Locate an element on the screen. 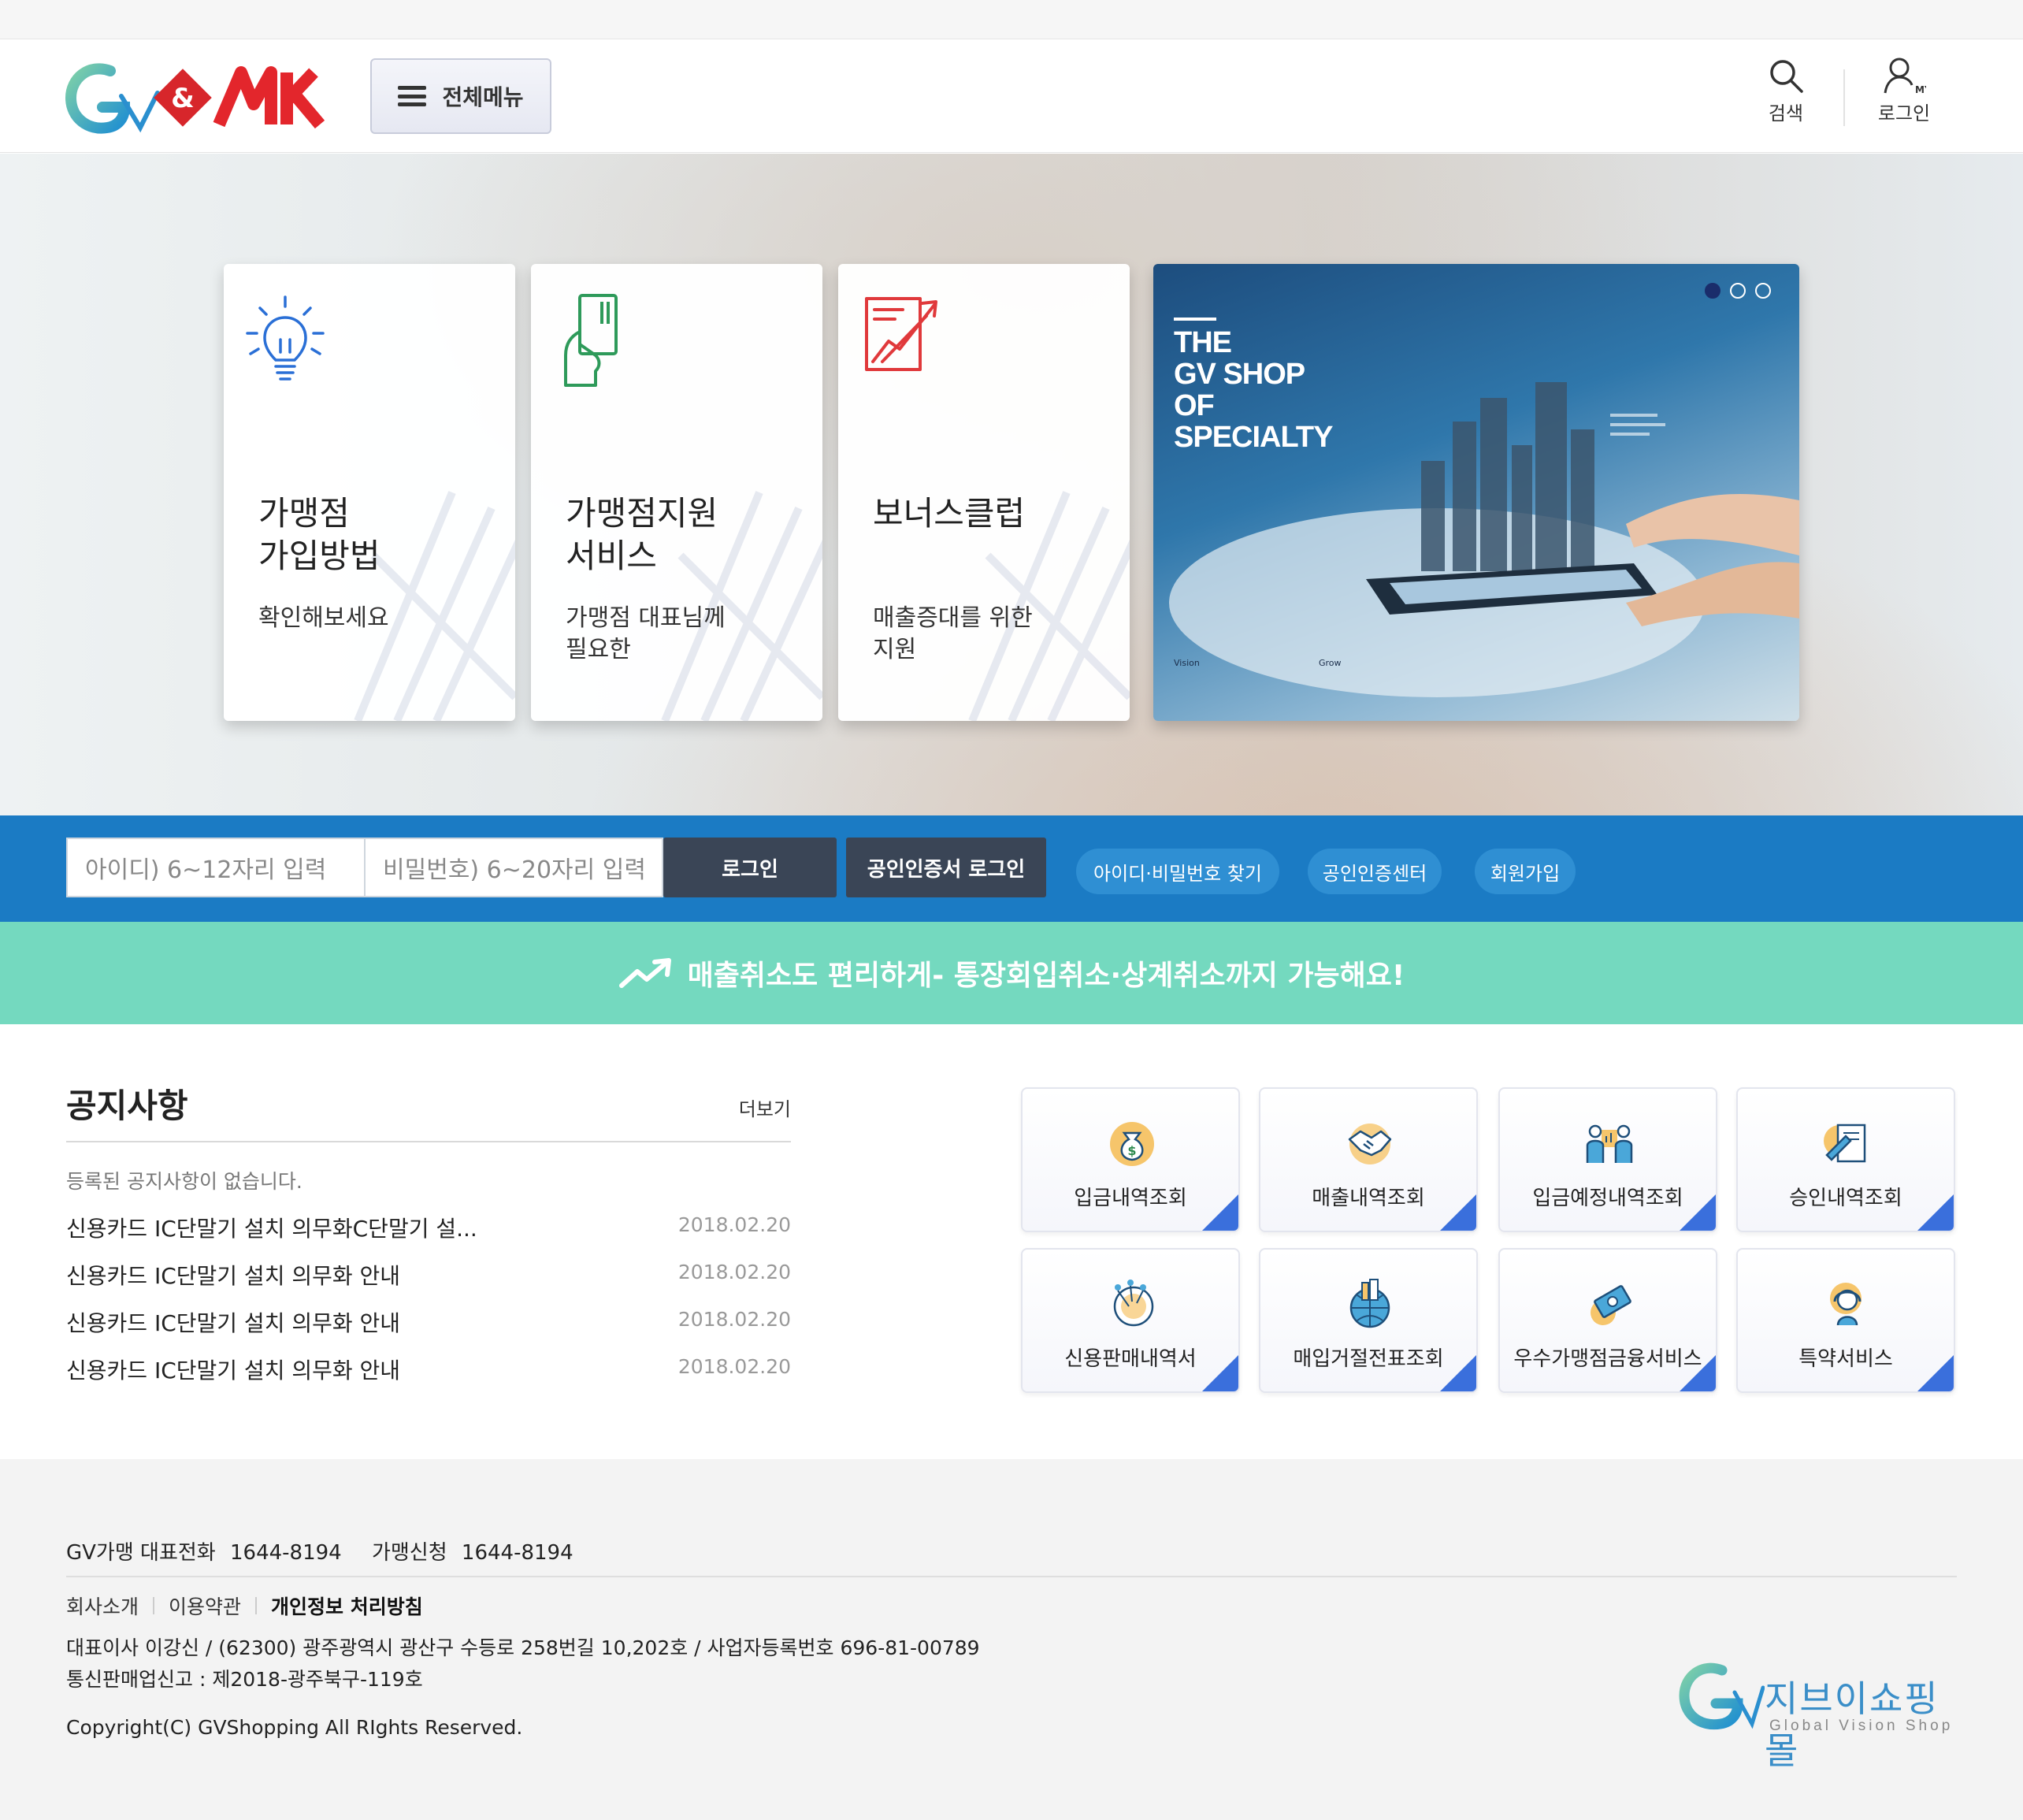  find-id-password-link: 아이디·비밀번호 찾기 is located at coordinates (1177, 871).